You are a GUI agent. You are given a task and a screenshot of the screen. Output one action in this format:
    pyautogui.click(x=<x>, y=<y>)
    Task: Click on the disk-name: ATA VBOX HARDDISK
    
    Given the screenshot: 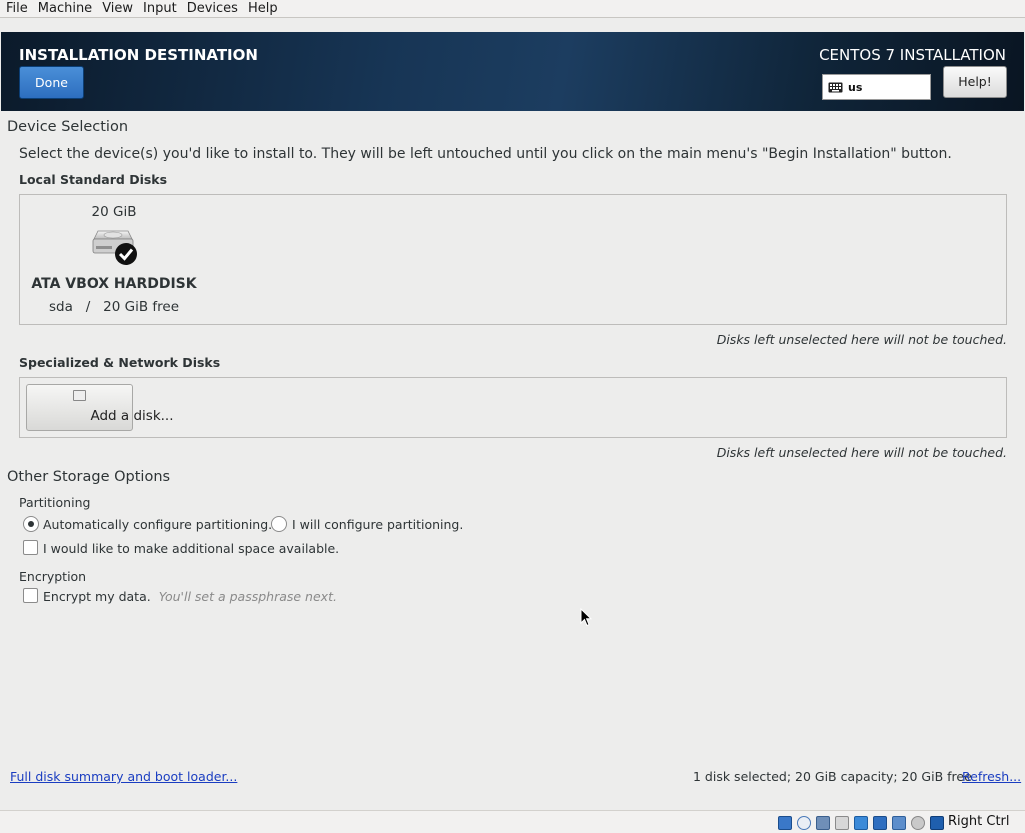 What is the action you would take?
    pyautogui.click(x=114, y=284)
    